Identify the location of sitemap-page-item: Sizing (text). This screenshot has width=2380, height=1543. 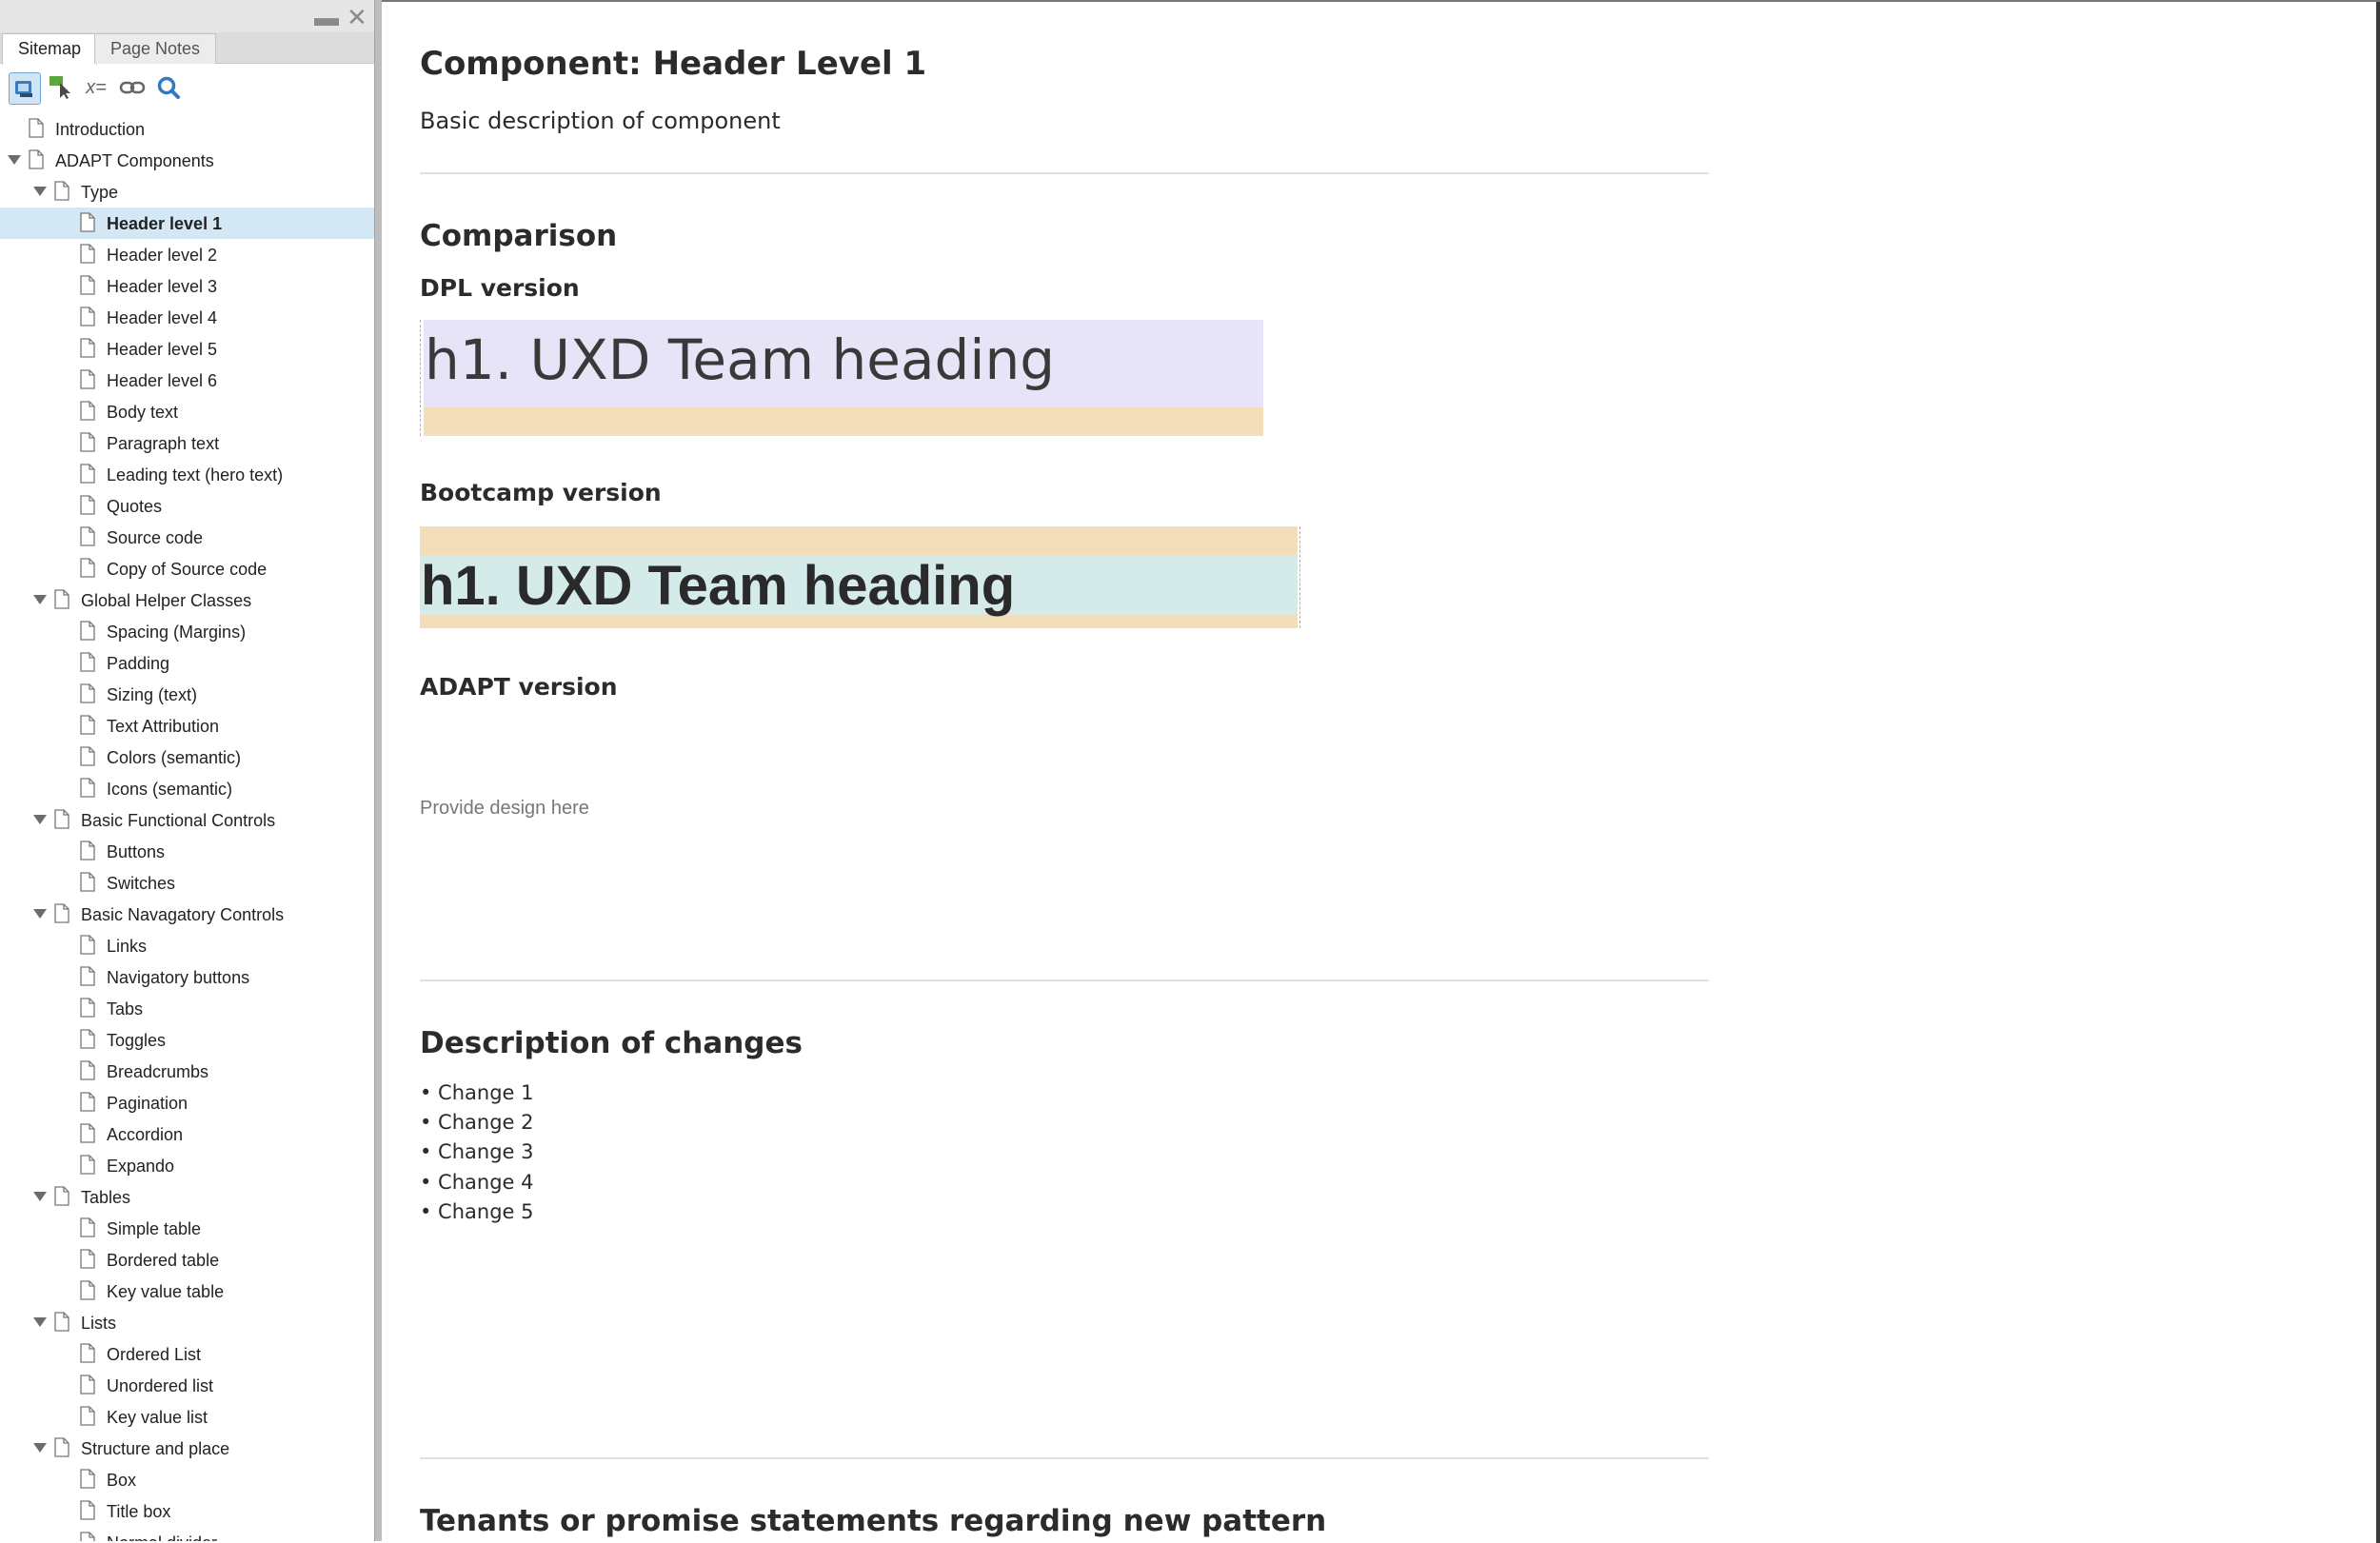
(187, 694).